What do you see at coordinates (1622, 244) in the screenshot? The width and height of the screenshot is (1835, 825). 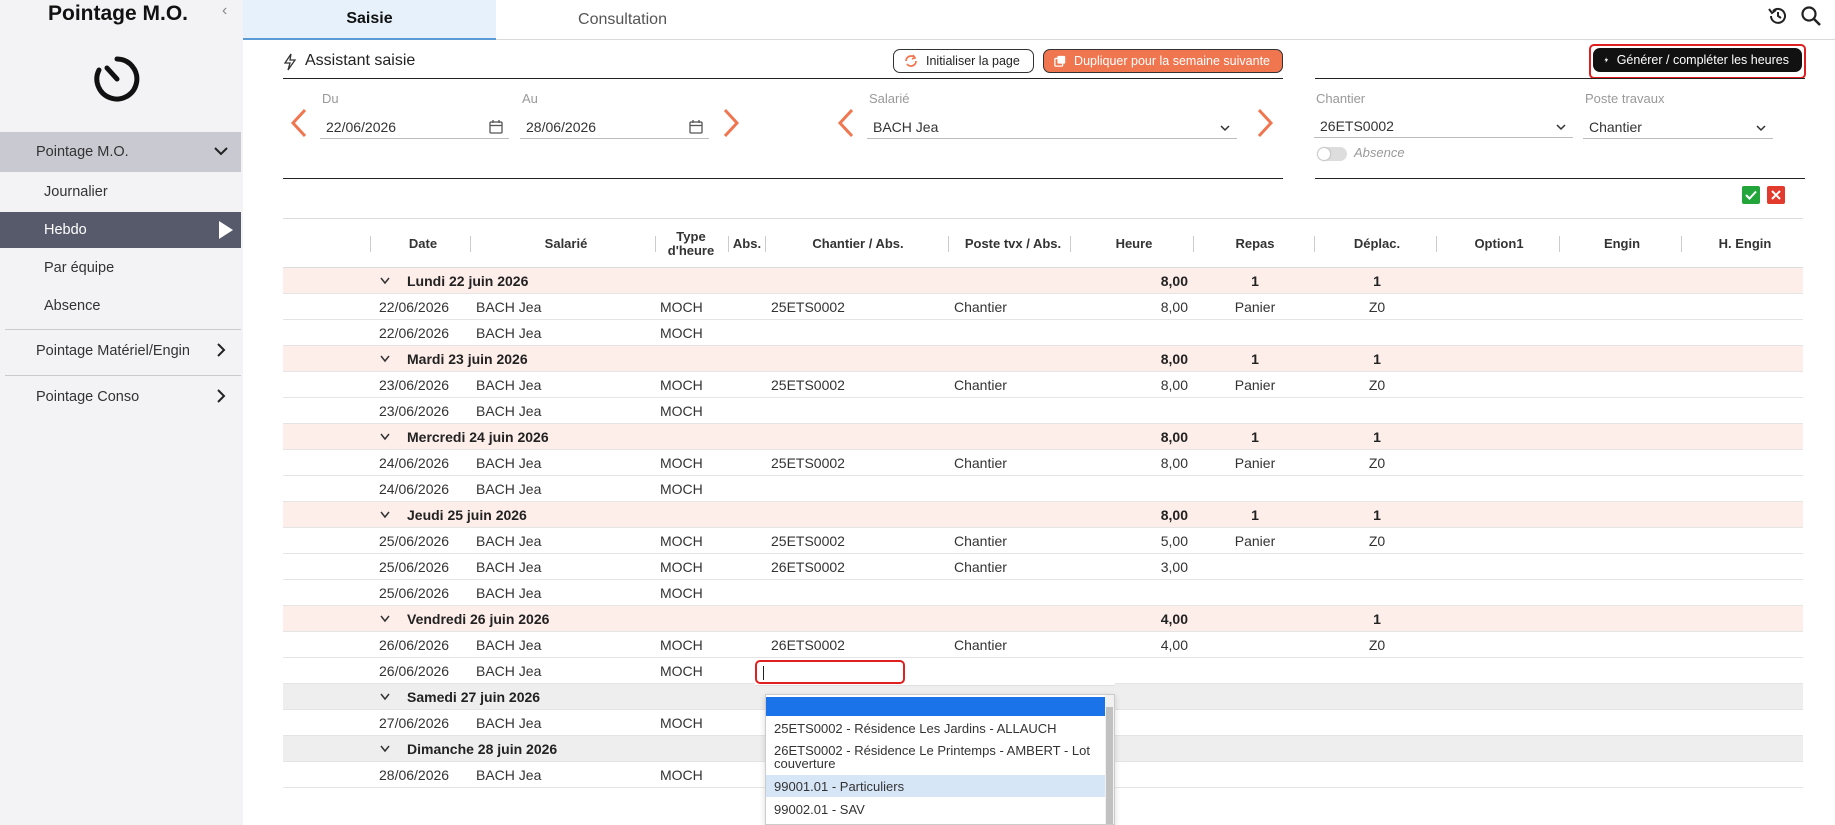 I see `column-header-engin: Engin` at bounding box center [1622, 244].